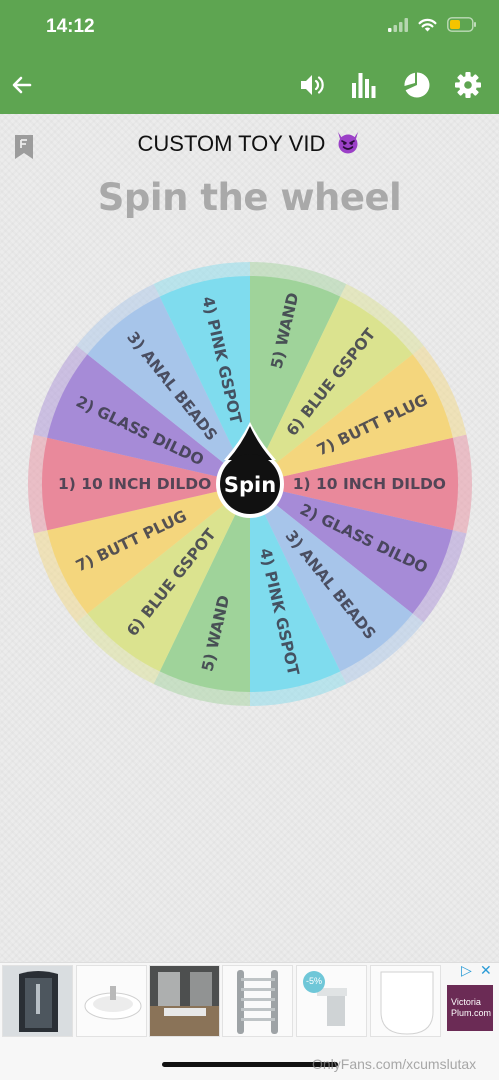 The image size is (499, 1080). What do you see at coordinates (249, 28) in the screenshot?
I see `status-bar: 14:12` at bounding box center [249, 28].